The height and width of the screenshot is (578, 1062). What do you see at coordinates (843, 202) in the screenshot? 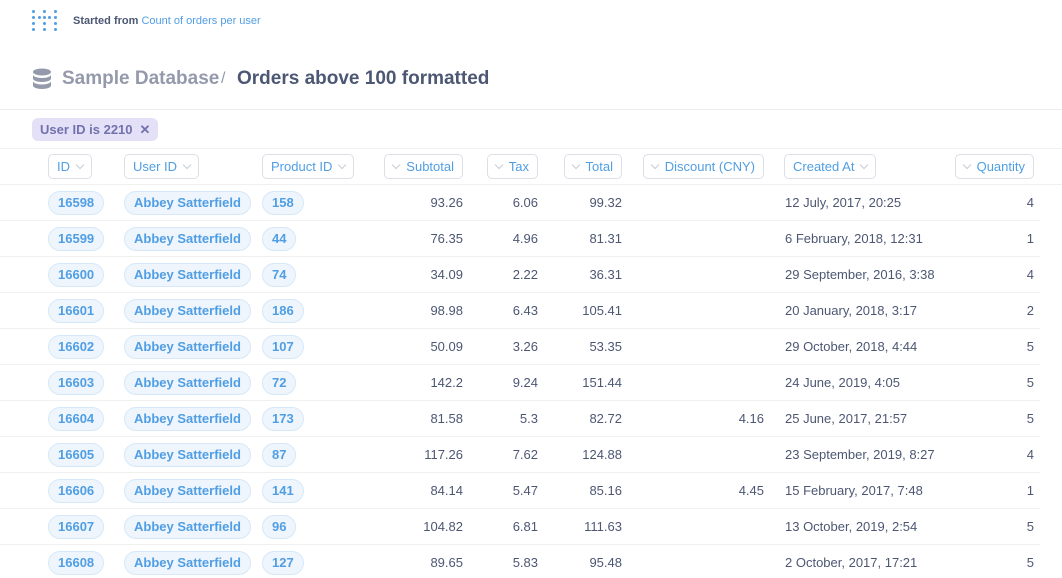
I see `created-at-cell: 12 July, 2017, 20:25` at bounding box center [843, 202].